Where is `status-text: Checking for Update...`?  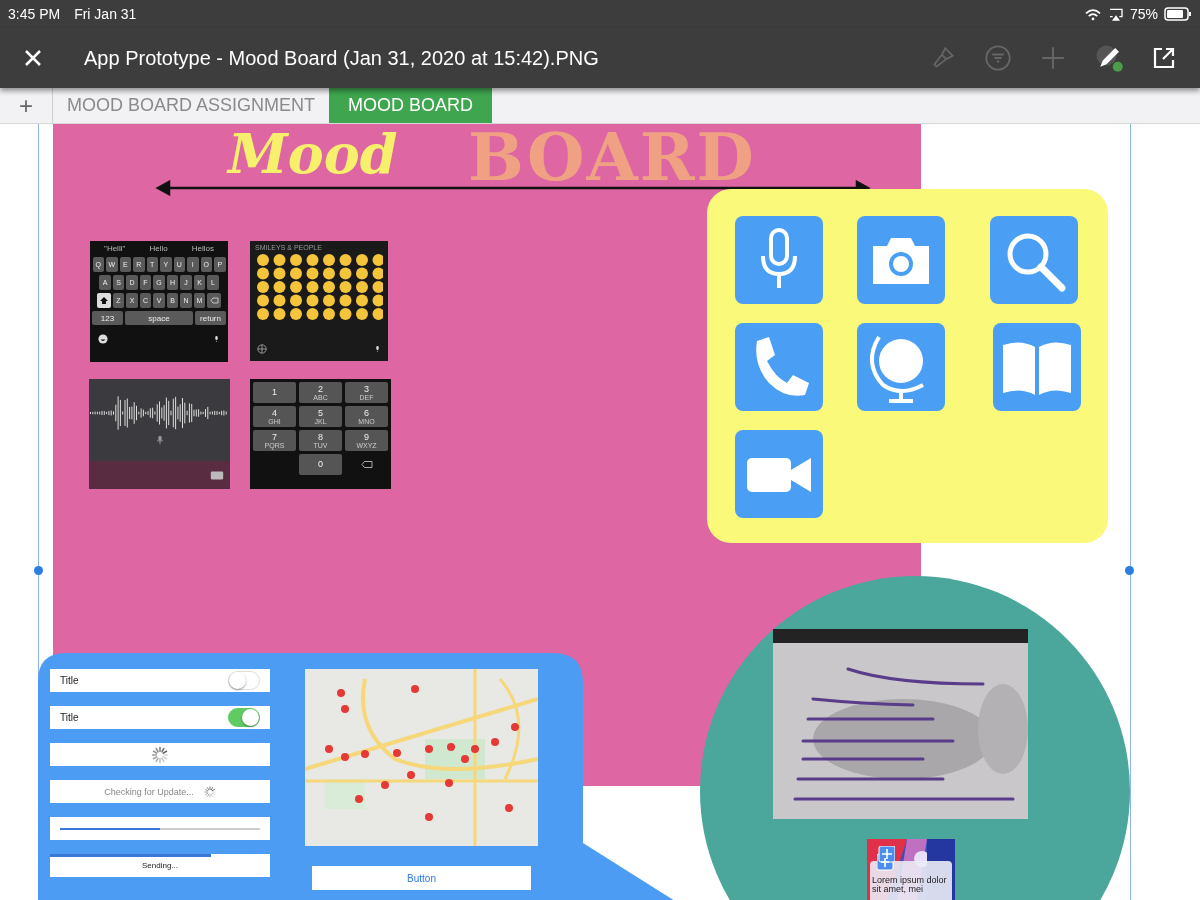 status-text: Checking for Update... is located at coordinates (149, 791).